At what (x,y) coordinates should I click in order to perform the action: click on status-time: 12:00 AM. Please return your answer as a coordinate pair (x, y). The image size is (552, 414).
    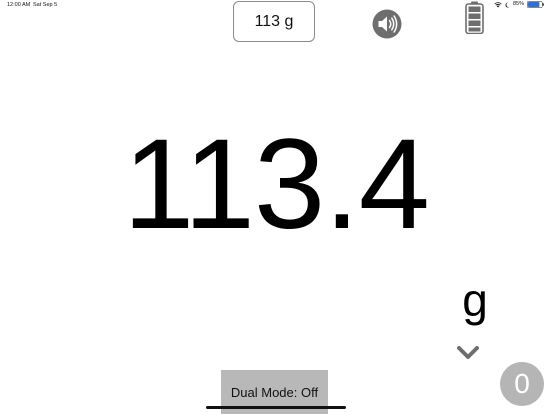
    Looking at the image, I should click on (19, 5).